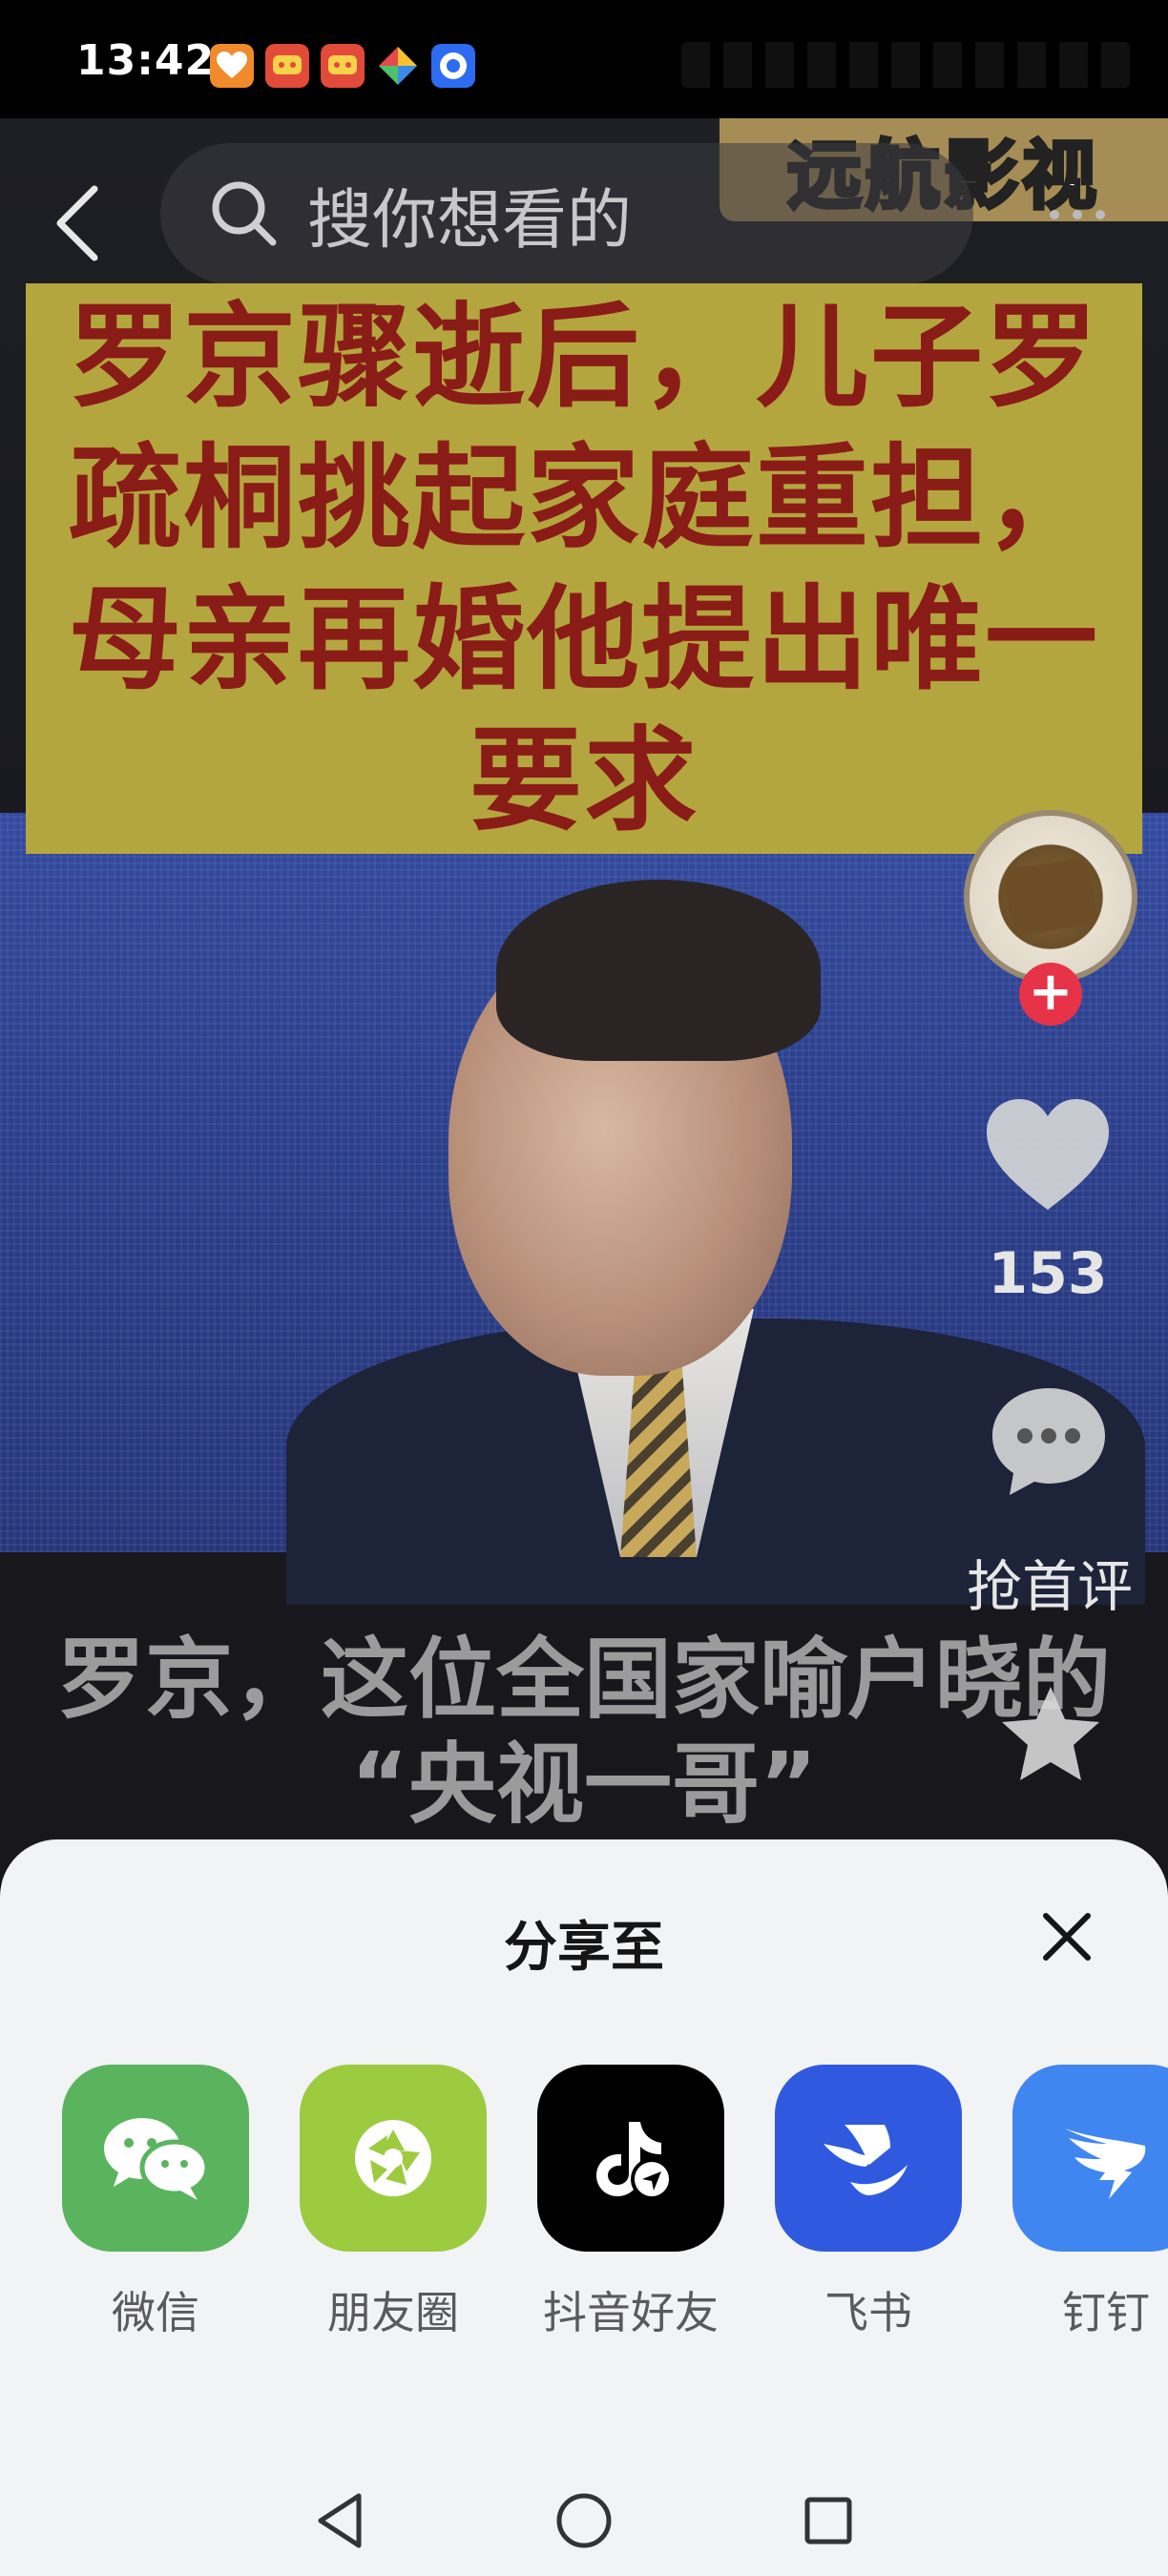 Image resolution: width=1168 pixels, height=2576 pixels. What do you see at coordinates (905, 65) in the screenshot?
I see `system-status-icons` at bounding box center [905, 65].